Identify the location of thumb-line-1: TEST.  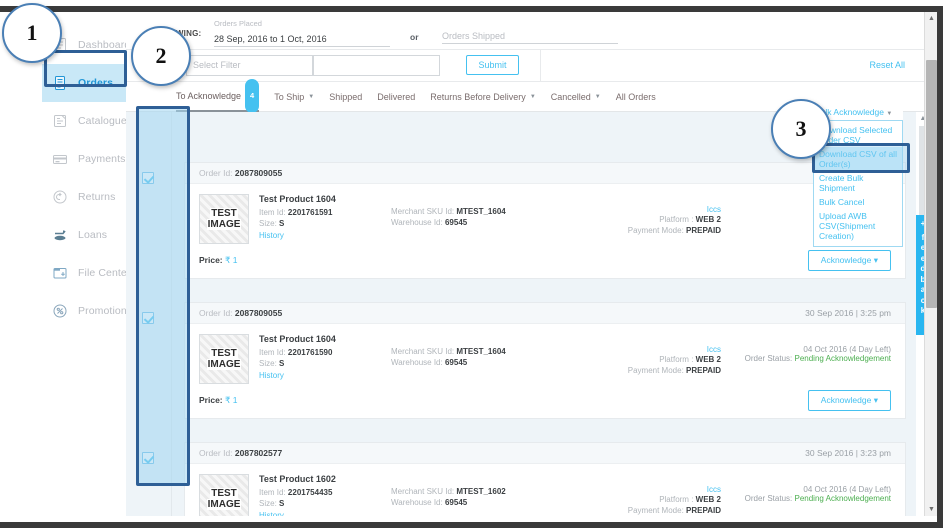
(224, 213).